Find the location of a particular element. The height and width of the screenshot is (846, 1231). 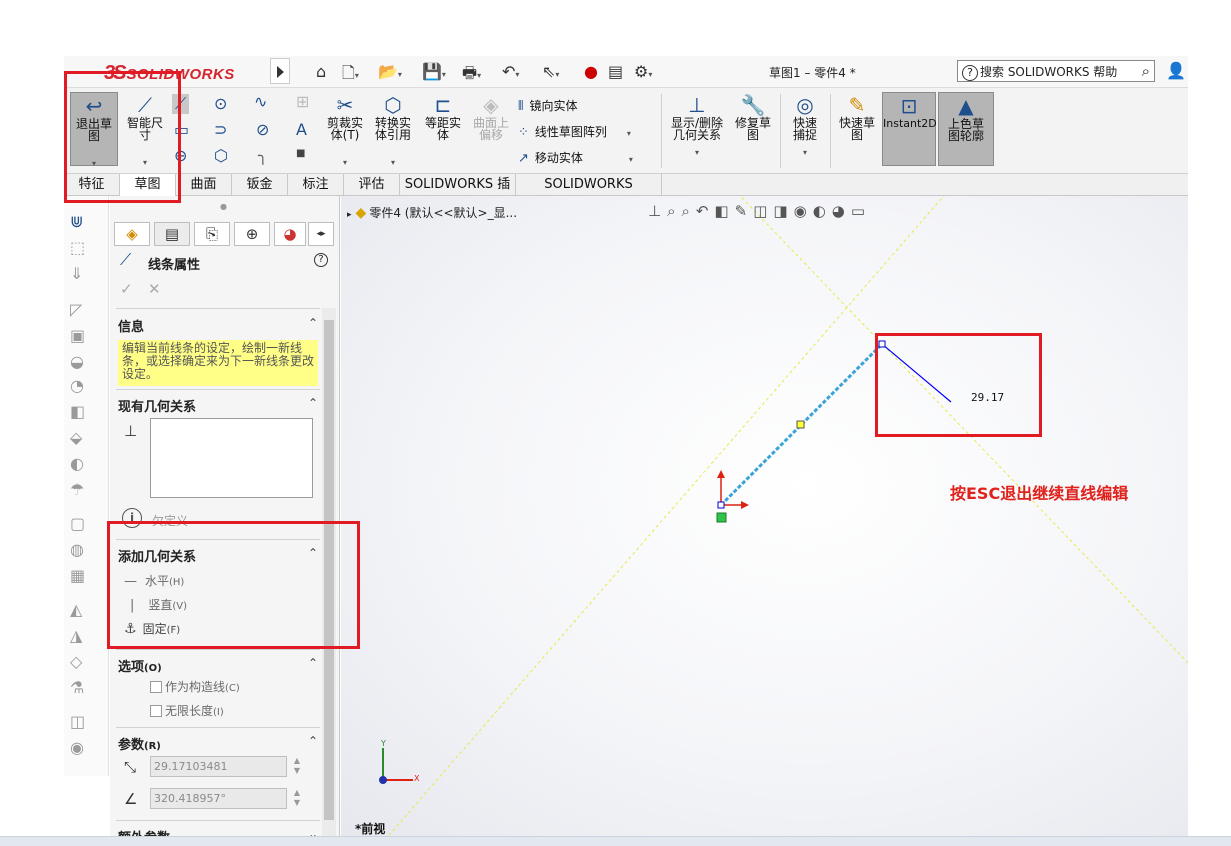

display-style-icon: ◨ is located at coordinates (783, 211).